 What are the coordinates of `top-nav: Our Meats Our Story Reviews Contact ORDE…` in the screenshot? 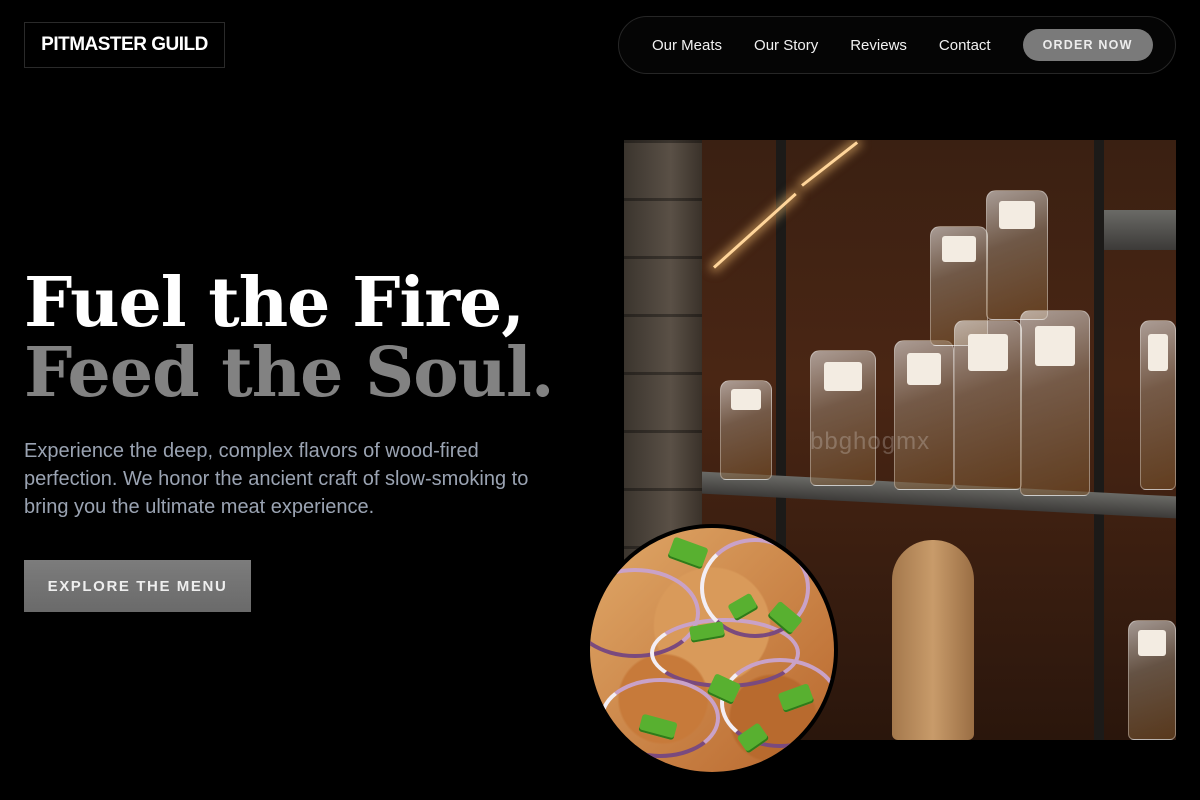 It's located at (897, 45).